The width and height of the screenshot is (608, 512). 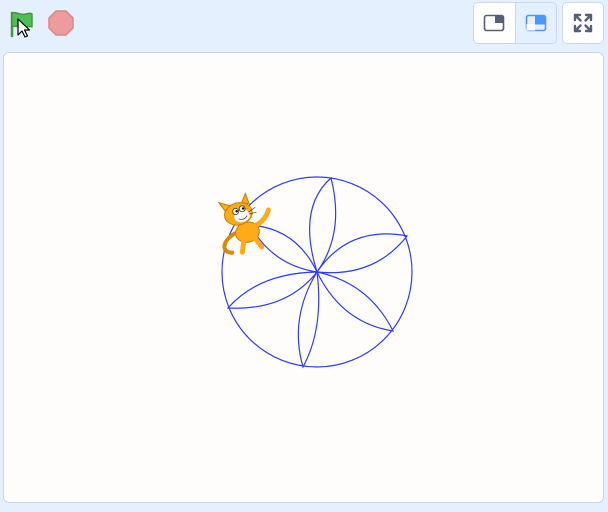 What do you see at coordinates (304, 24) in the screenshot?
I see `stage-header` at bounding box center [304, 24].